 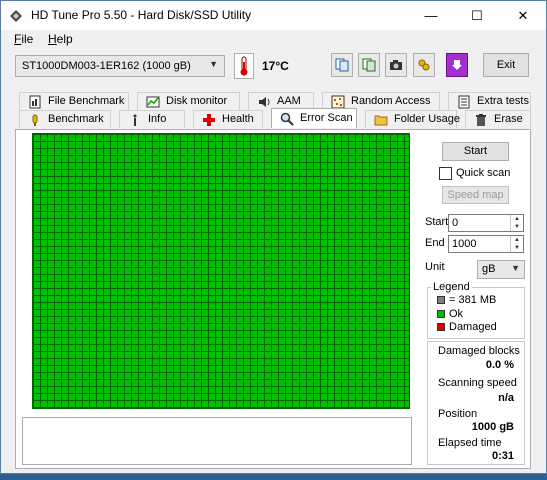 I want to click on tab-erase: Erase, so click(x=498, y=119).